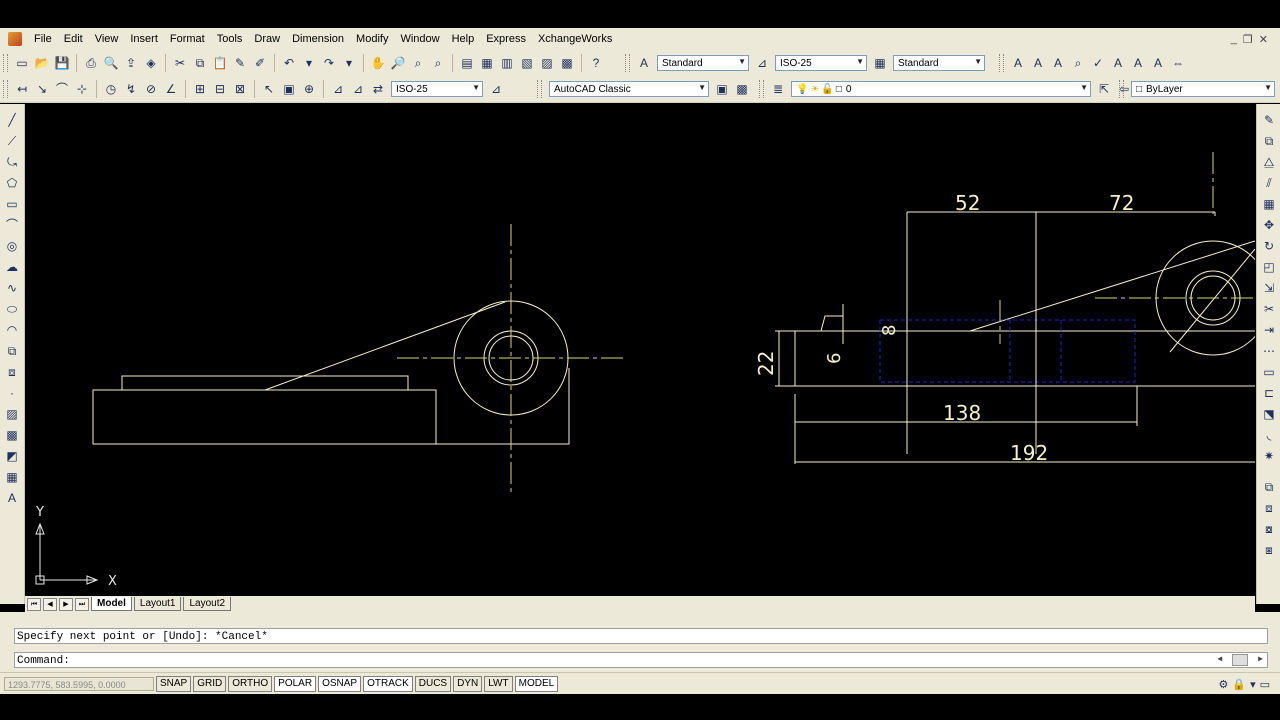 The height and width of the screenshot is (720, 1280). Describe the element at coordinates (1269, 508) in the screenshot. I see `bring-to-front-icon: ⧈` at that location.